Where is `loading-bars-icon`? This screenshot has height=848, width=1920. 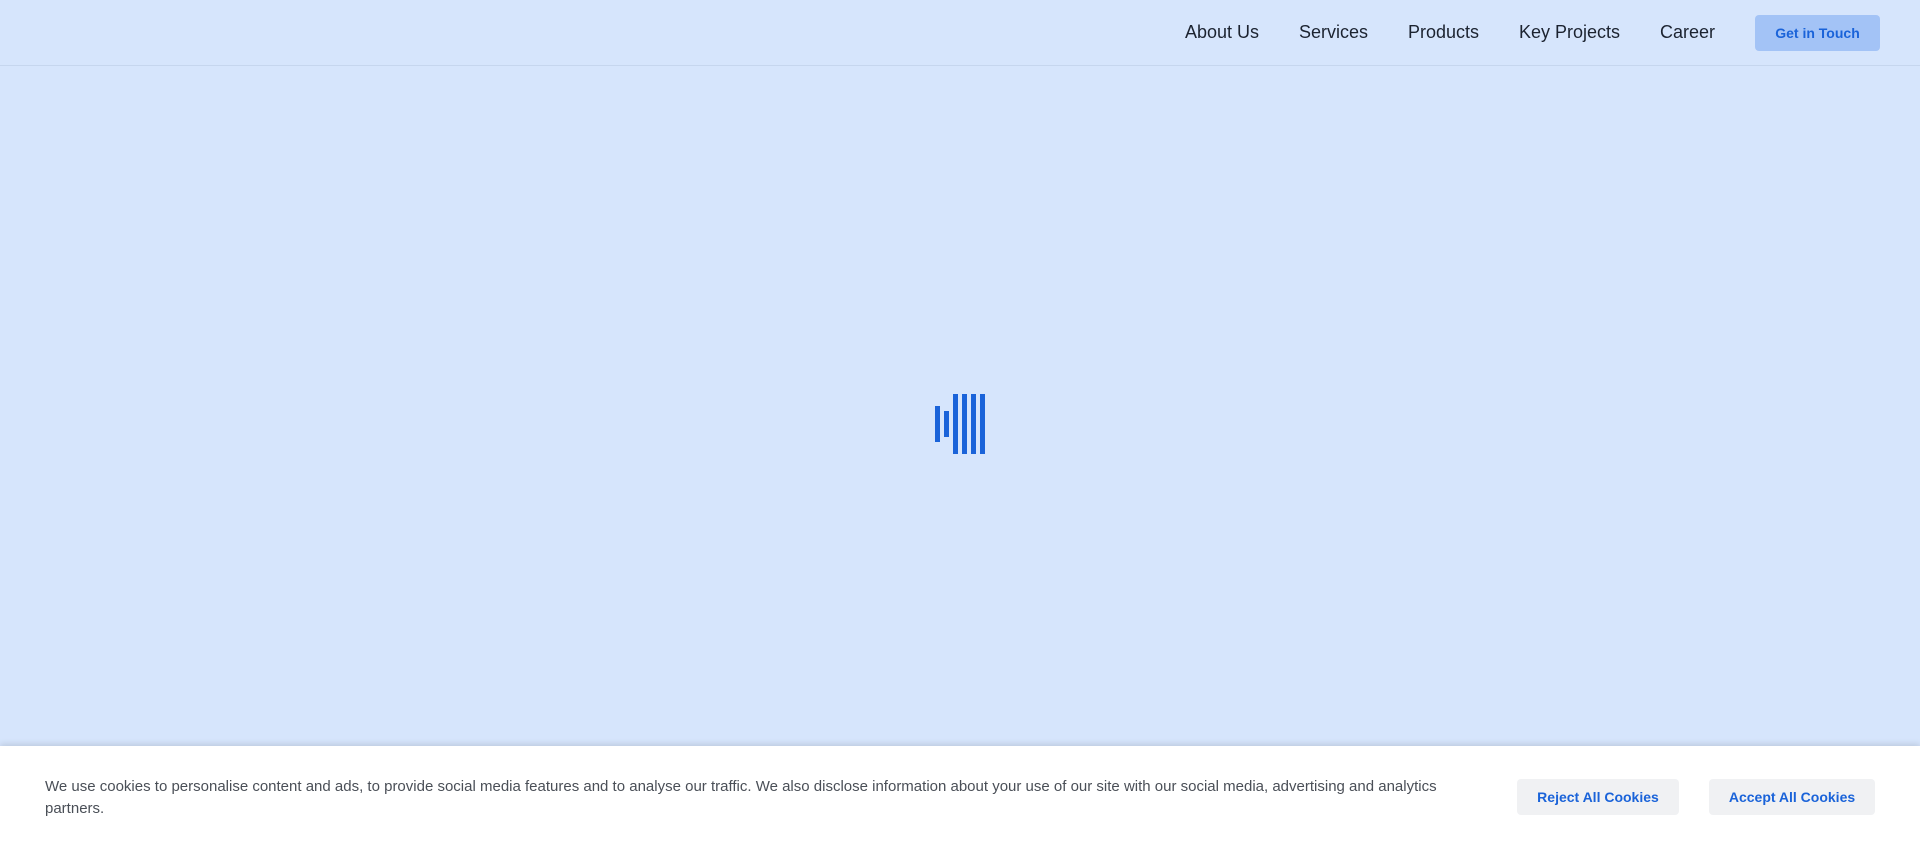 loading-bars-icon is located at coordinates (961, 425).